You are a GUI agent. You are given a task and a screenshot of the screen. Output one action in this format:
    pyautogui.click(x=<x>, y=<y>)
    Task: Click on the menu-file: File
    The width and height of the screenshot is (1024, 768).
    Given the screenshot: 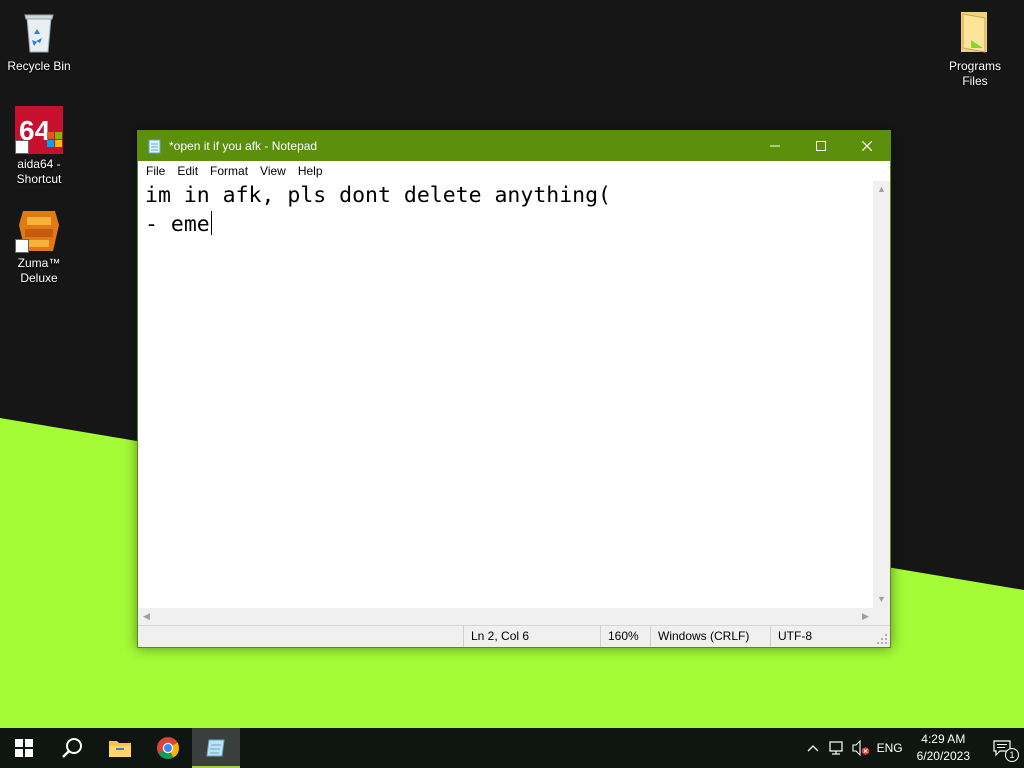 What is the action you would take?
    pyautogui.click(x=155, y=171)
    